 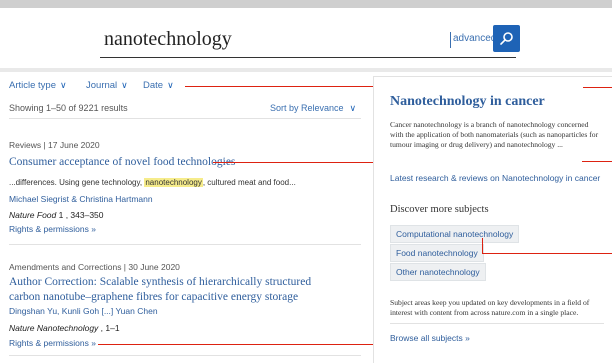 I want to click on search-button, so click(x=506, y=38).